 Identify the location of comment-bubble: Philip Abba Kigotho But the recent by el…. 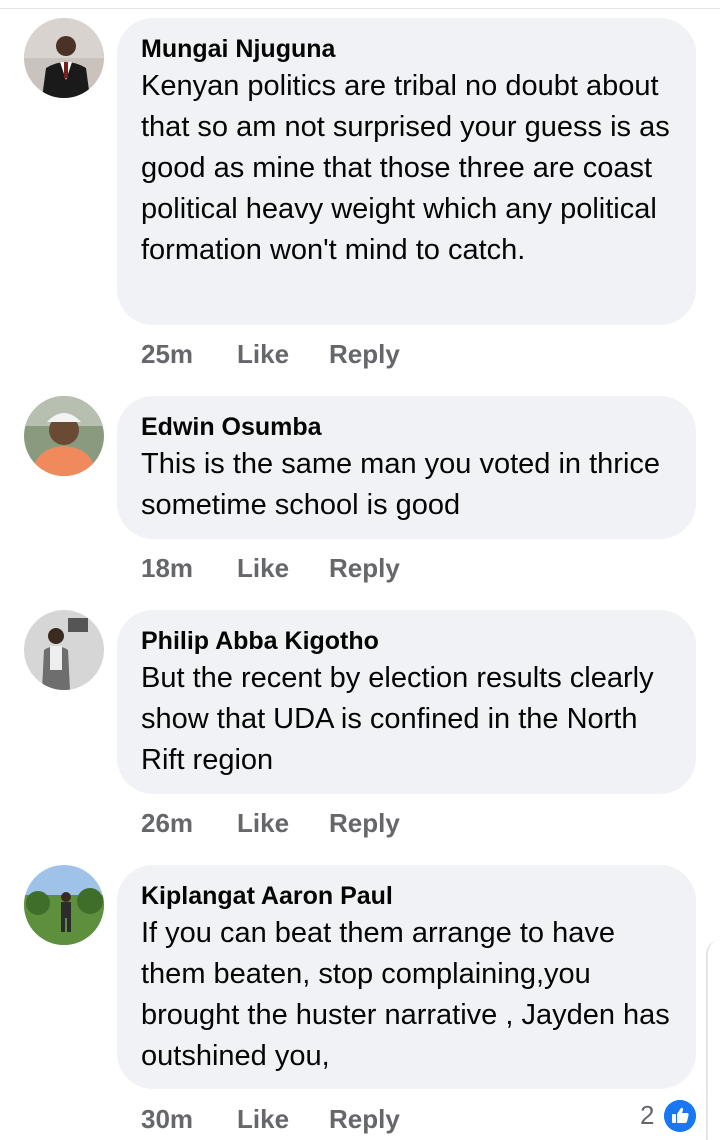
(406, 702).